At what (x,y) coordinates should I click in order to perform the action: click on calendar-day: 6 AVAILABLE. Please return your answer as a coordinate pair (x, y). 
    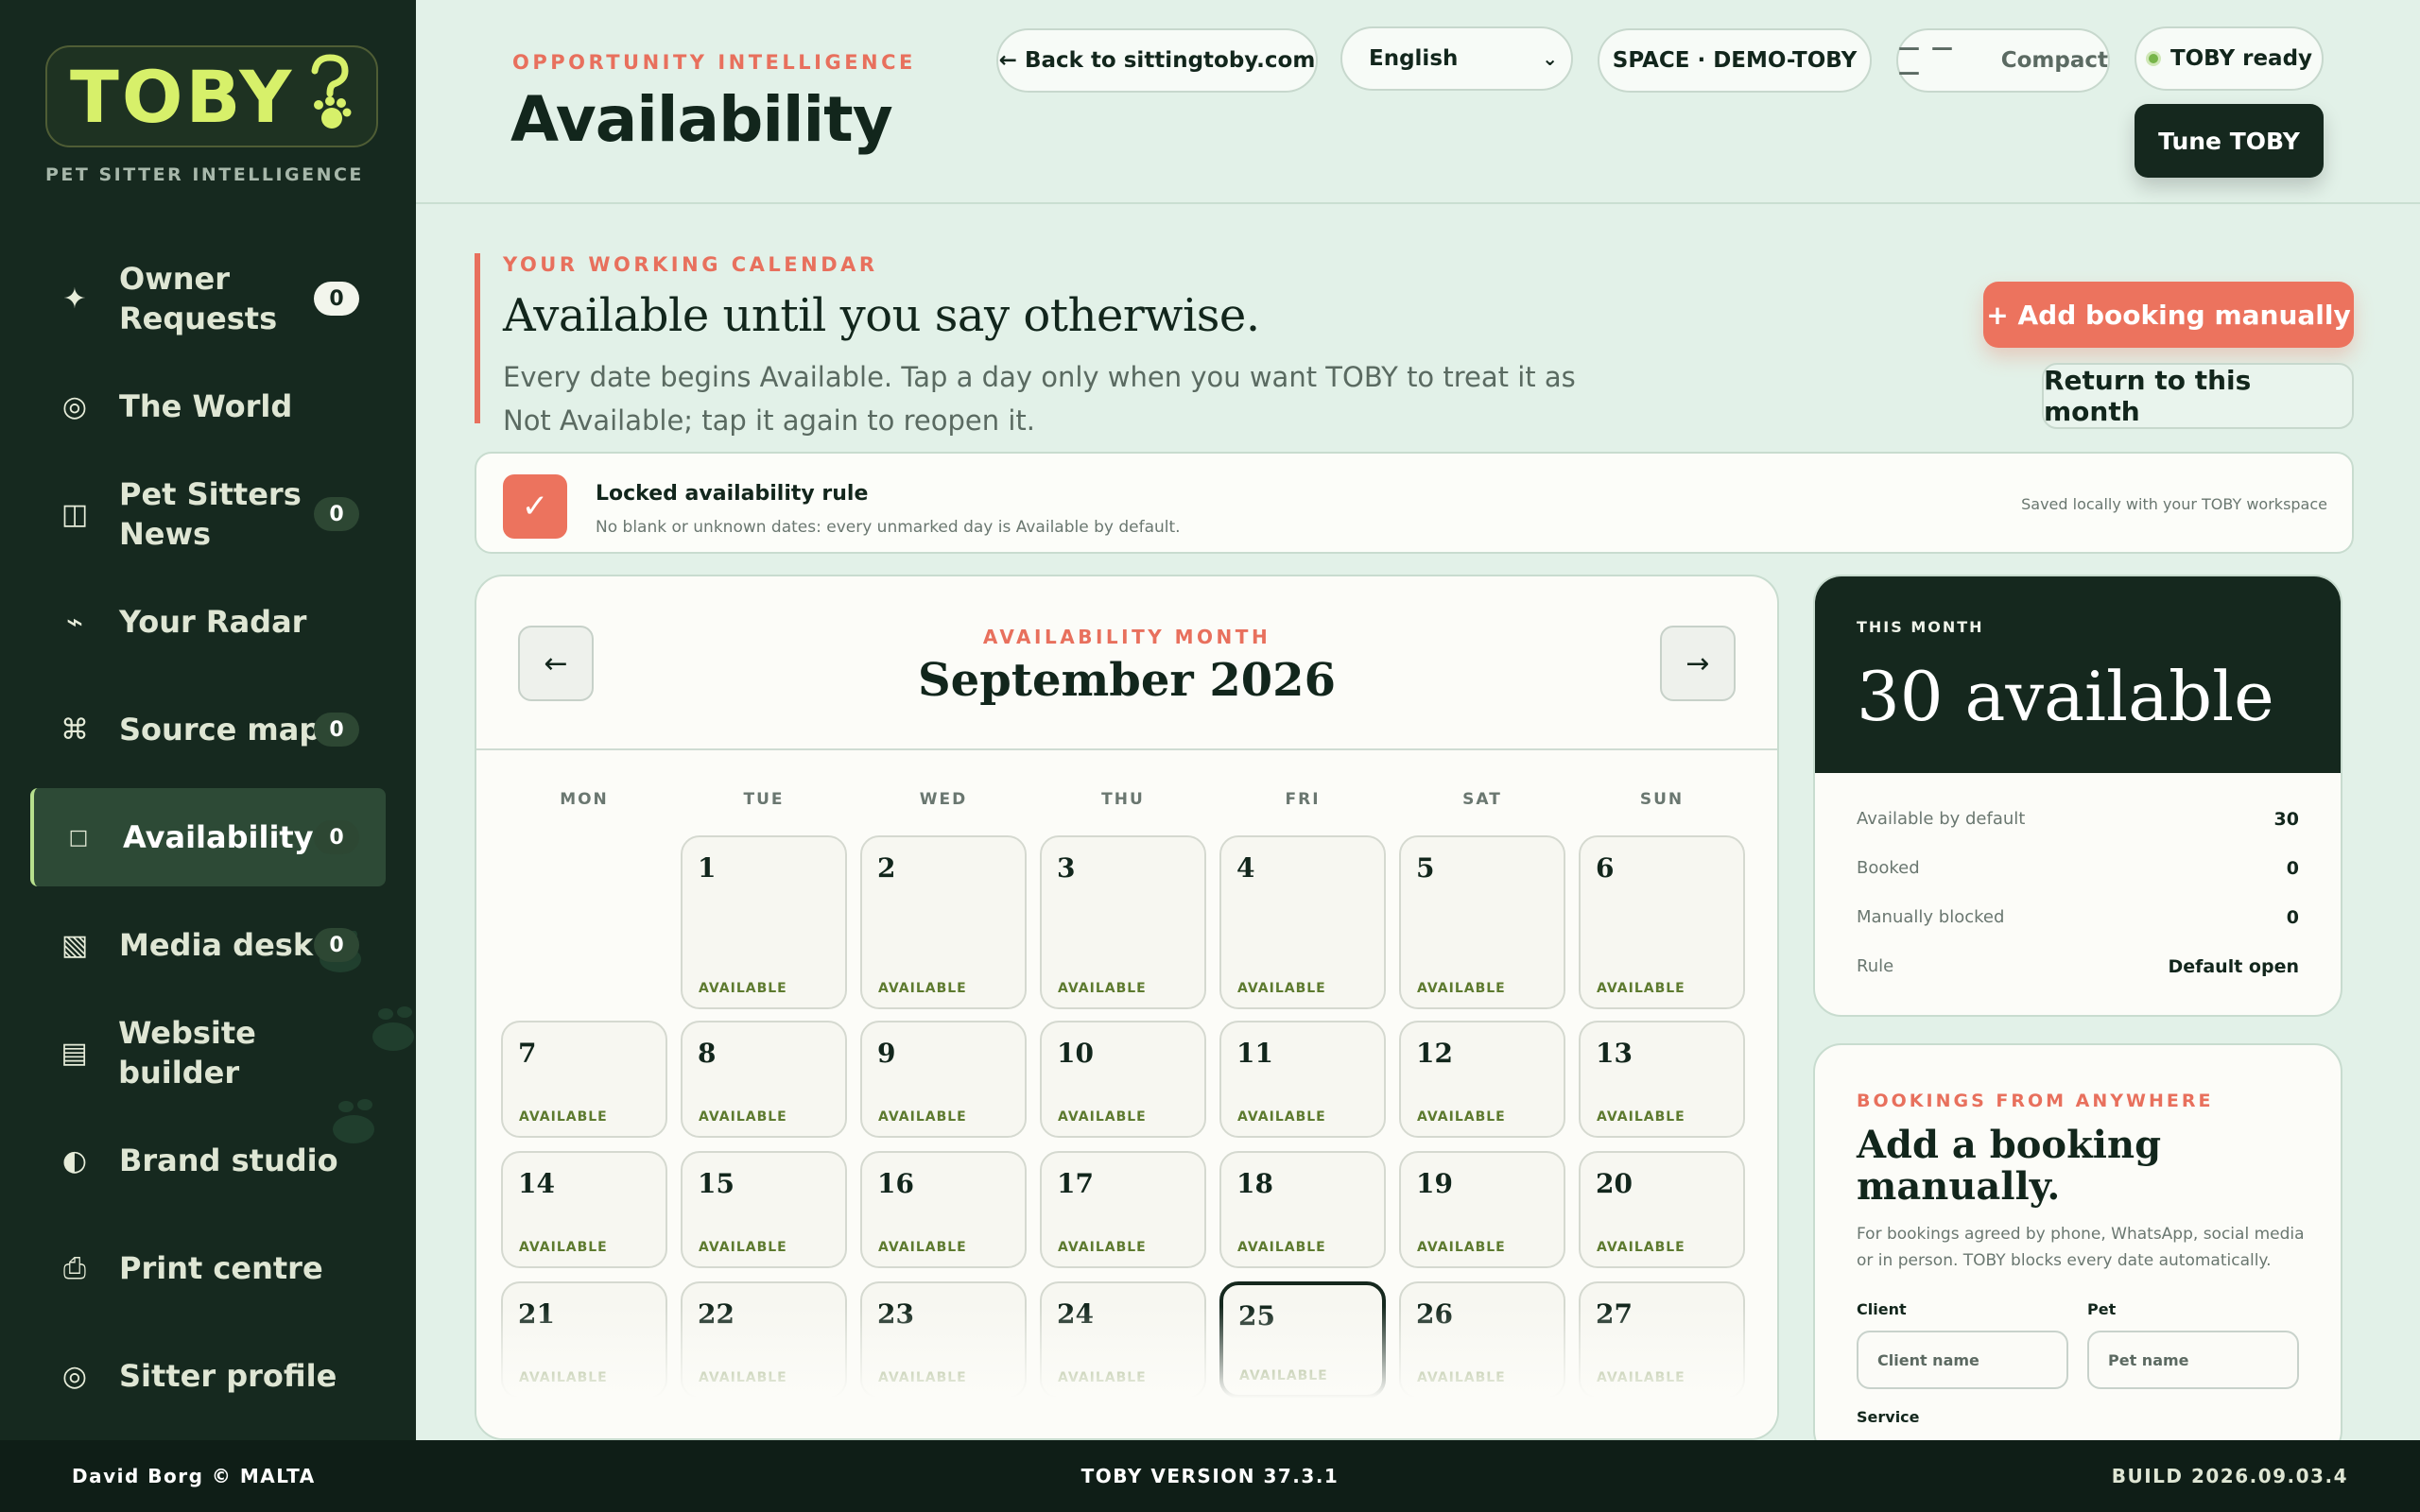
    Looking at the image, I should click on (1662, 922).